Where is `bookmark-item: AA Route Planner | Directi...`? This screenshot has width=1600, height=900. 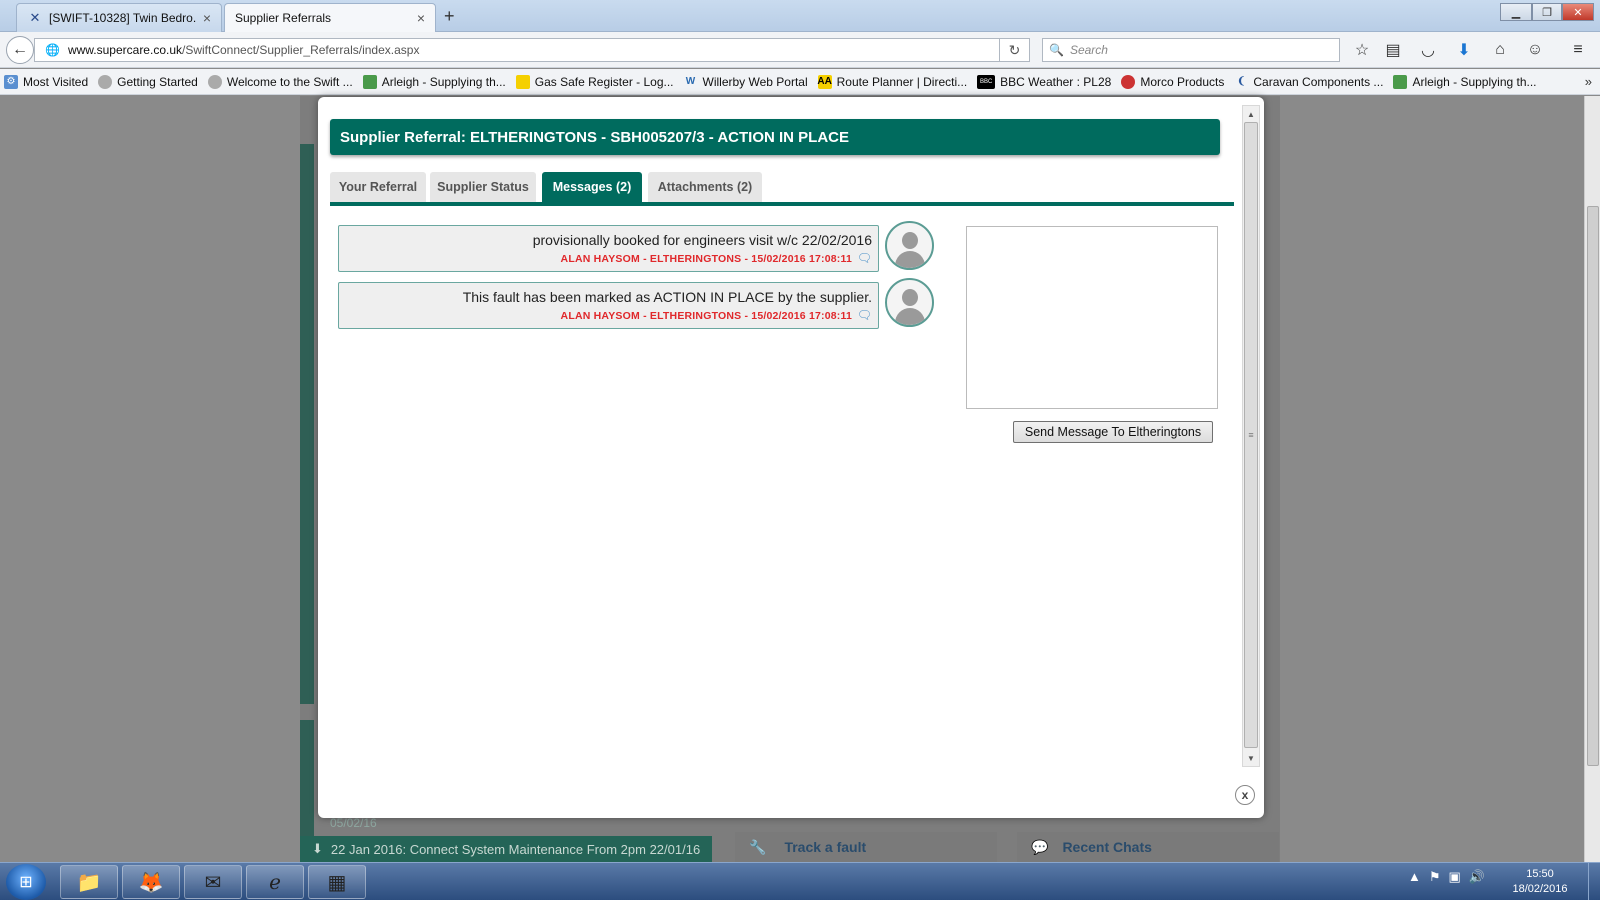
bookmark-item: AA Route Planner | Directi... is located at coordinates (892, 81).